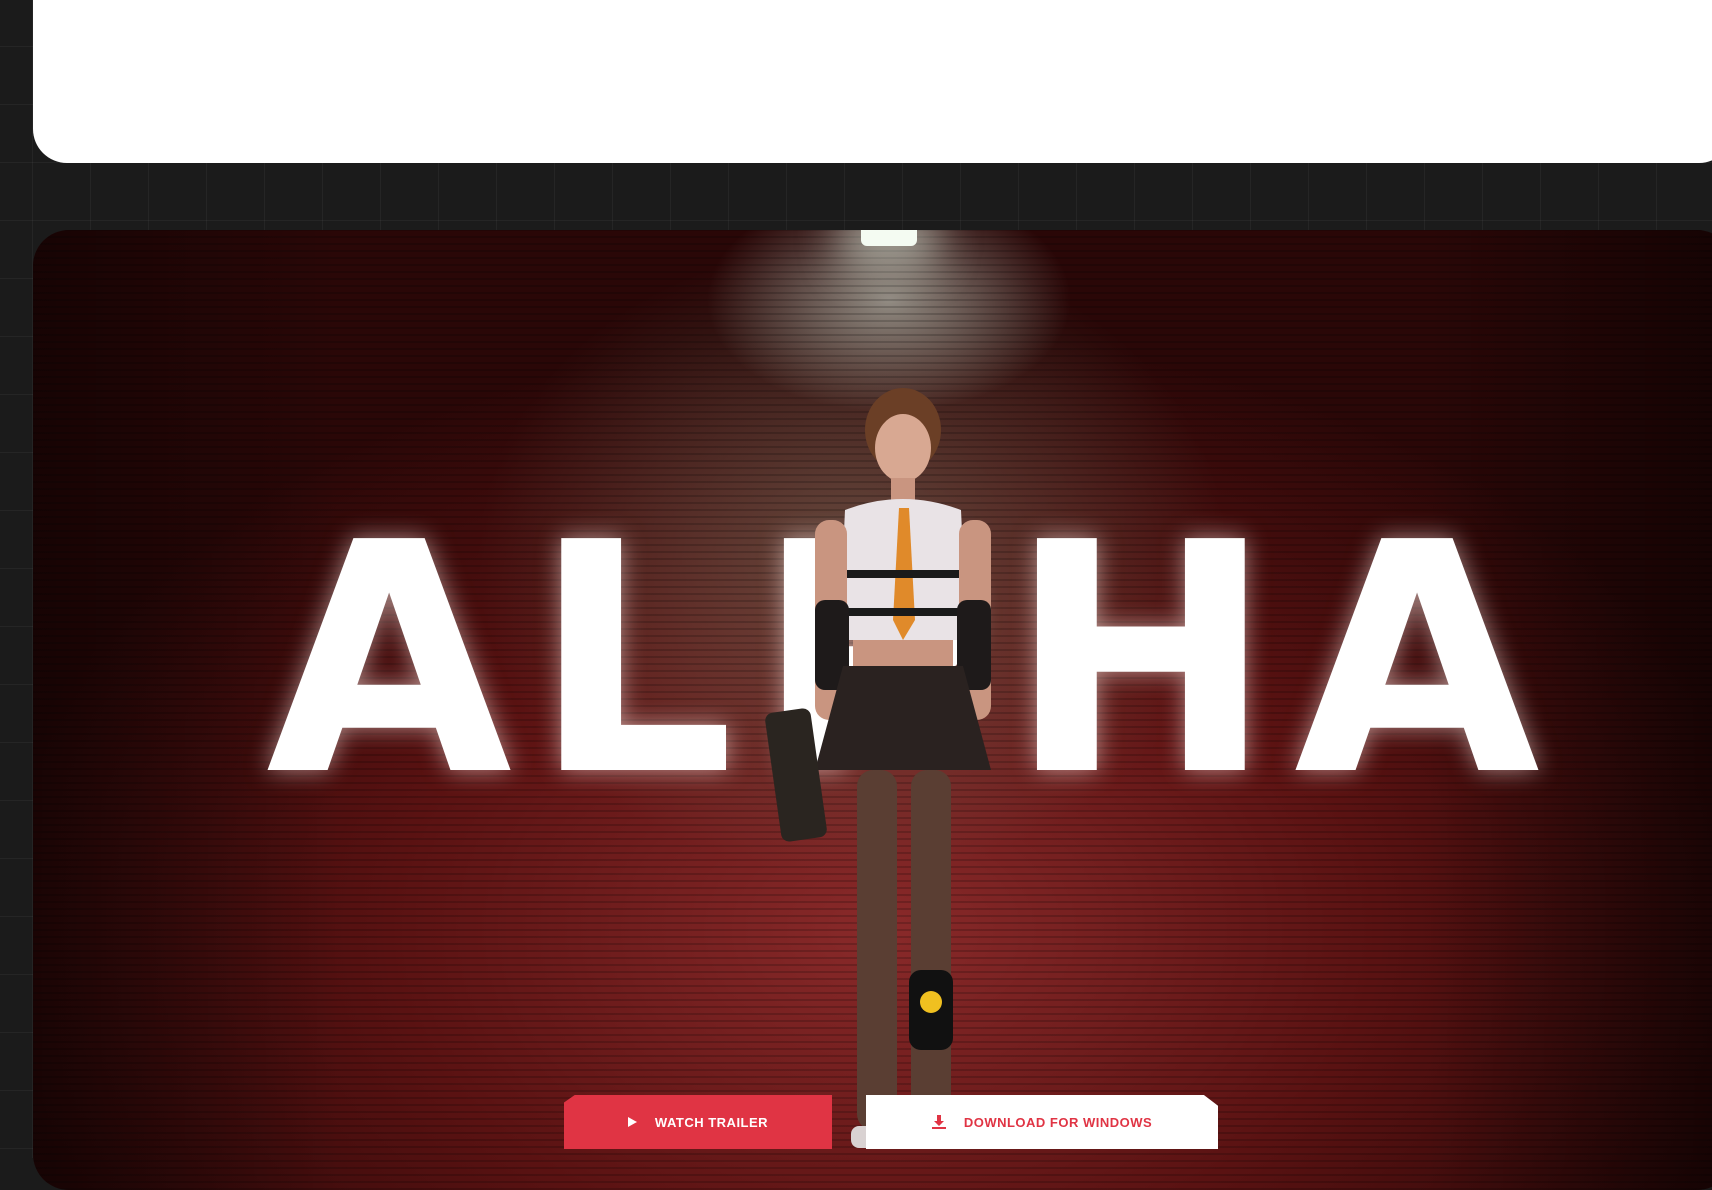 Image resolution: width=1712 pixels, height=1190 pixels. Describe the element at coordinates (632, 1122) in the screenshot. I see `play-icon` at that location.